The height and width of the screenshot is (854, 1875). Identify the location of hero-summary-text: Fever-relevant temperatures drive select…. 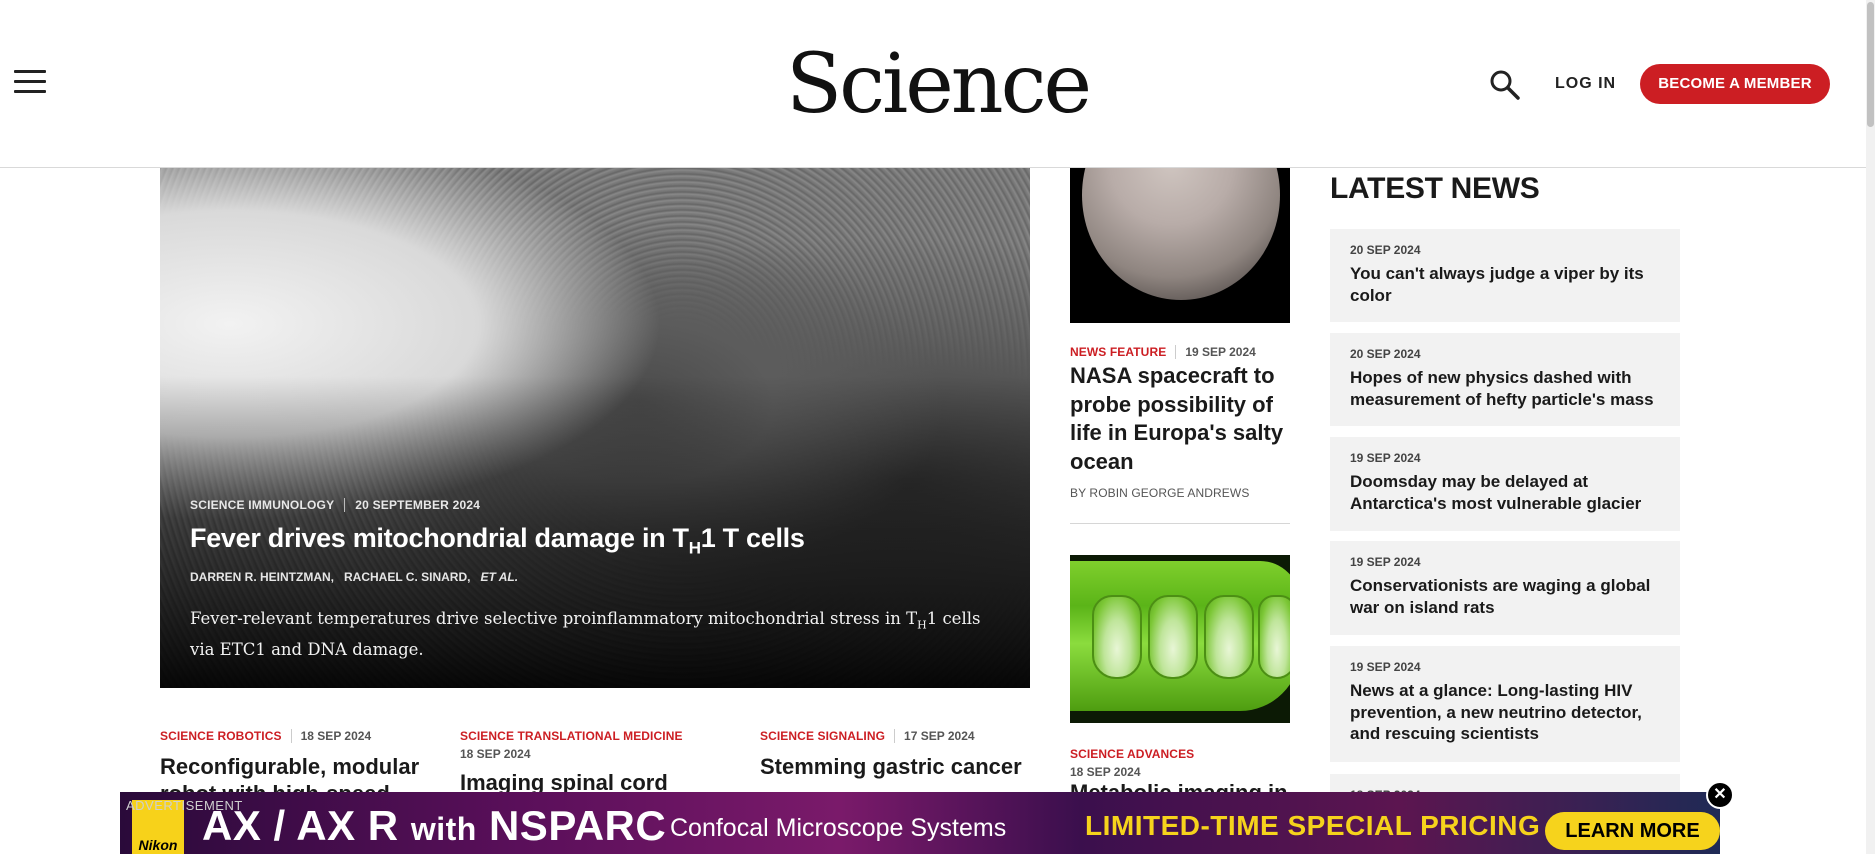
(554, 618).